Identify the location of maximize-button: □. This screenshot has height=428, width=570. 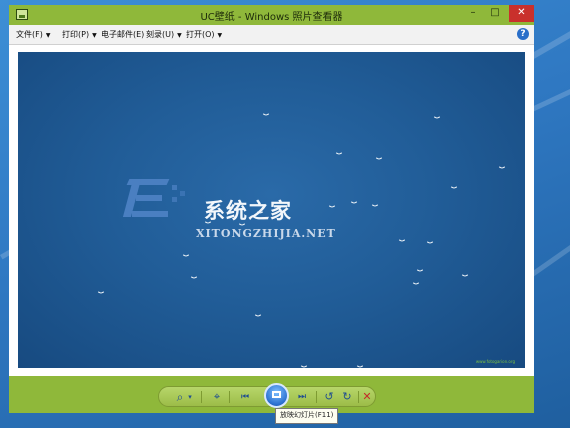
(495, 13).